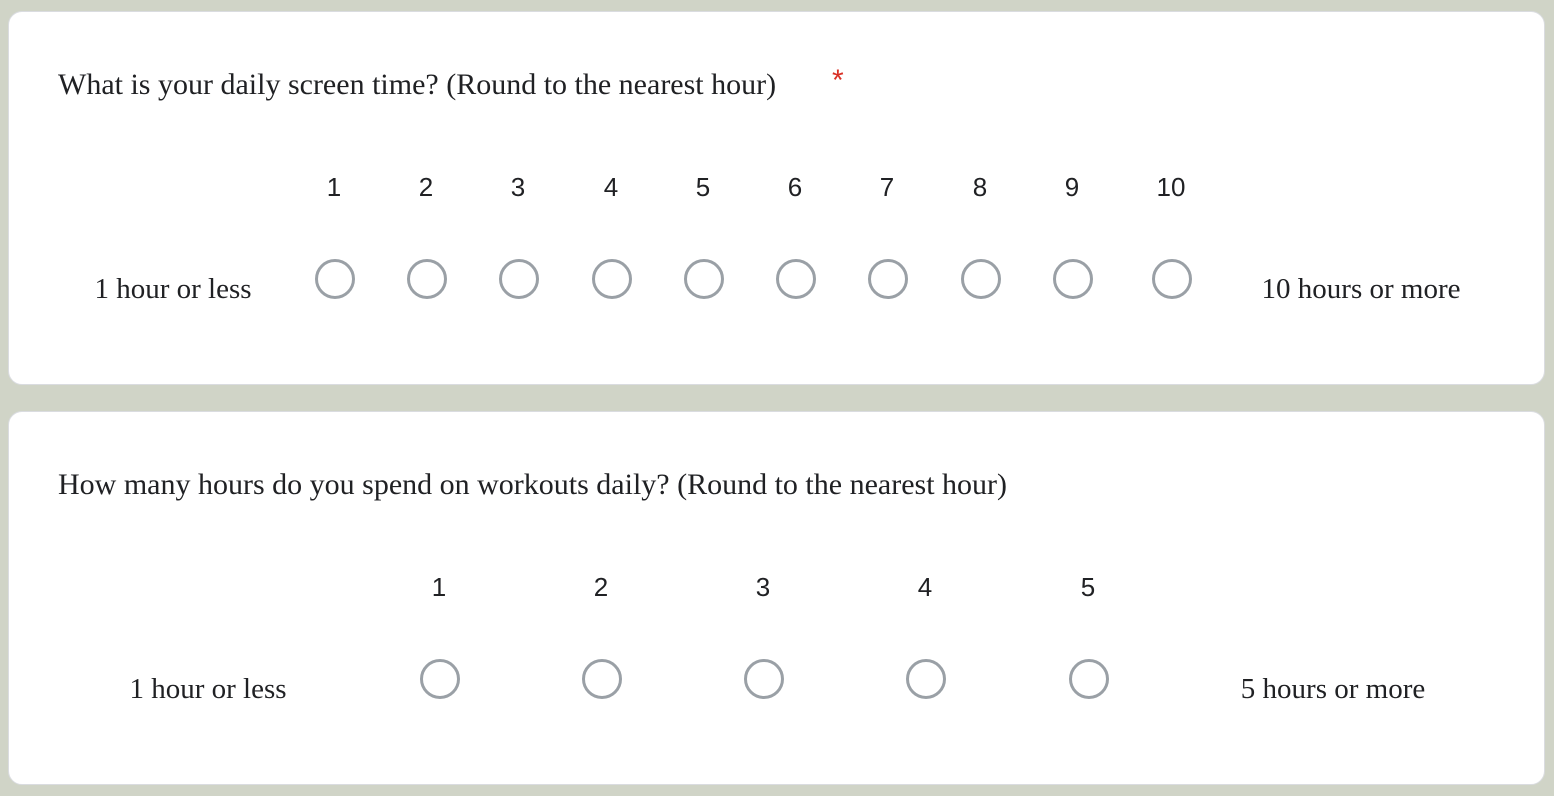 The height and width of the screenshot is (796, 1554). Describe the element at coordinates (1361, 289) in the screenshot. I see `scale-high-label: 10 hours or more` at that location.